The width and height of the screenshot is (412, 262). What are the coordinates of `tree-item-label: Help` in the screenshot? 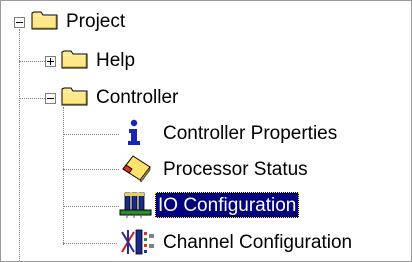 It's located at (115, 60).